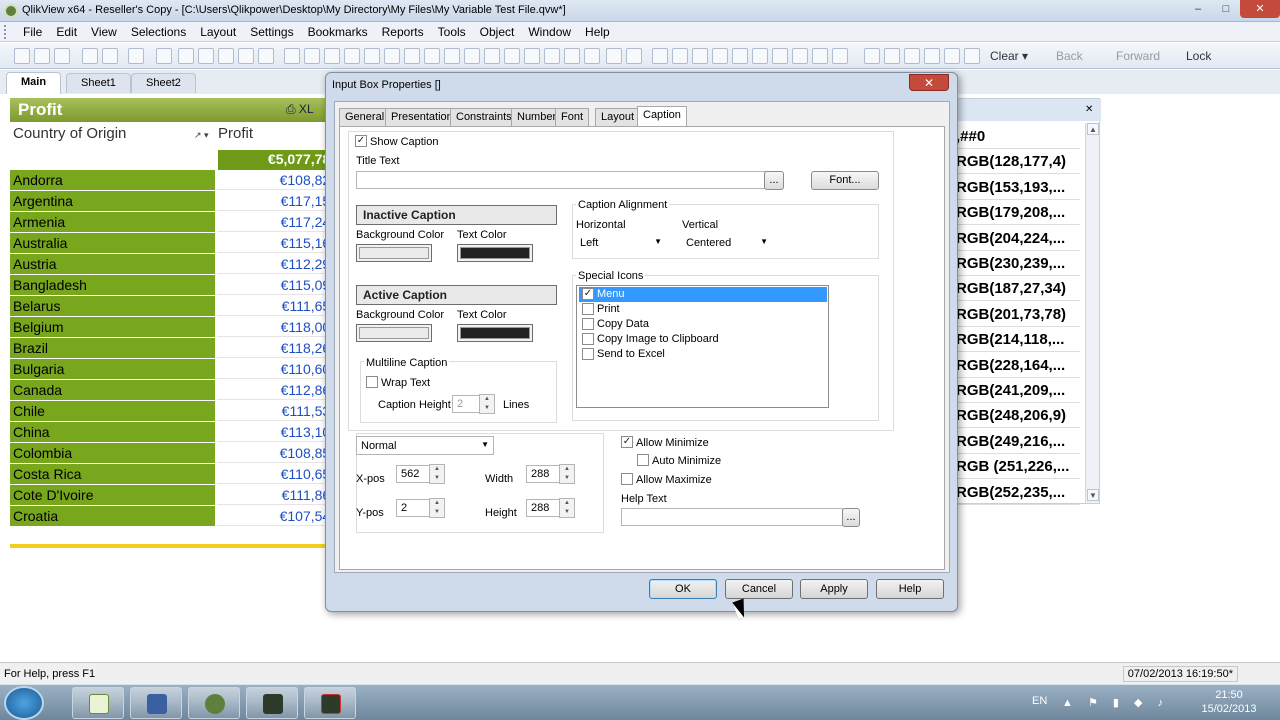 The height and width of the screenshot is (720, 1280). What do you see at coordinates (727, 243) in the screenshot?
I see `vertical-alignment-select: Centered ▼` at bounding box center [727, 243].